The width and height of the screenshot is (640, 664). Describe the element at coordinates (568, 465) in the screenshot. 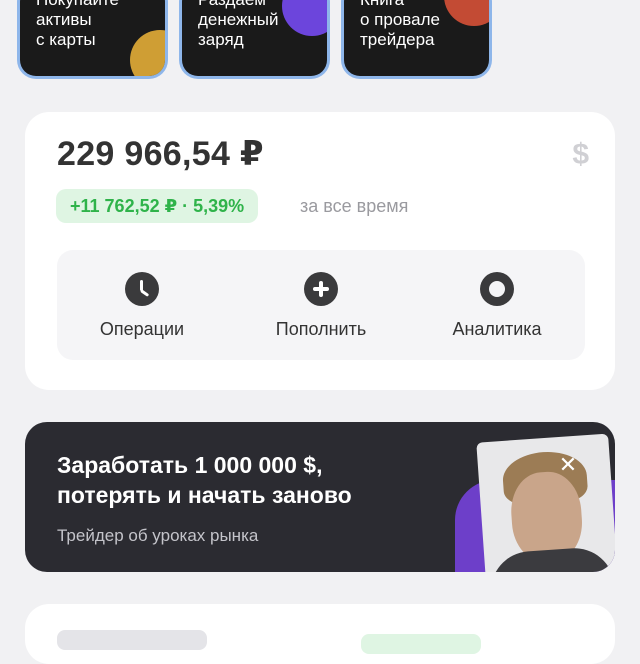

I see `close-icon: ✕` at that location.